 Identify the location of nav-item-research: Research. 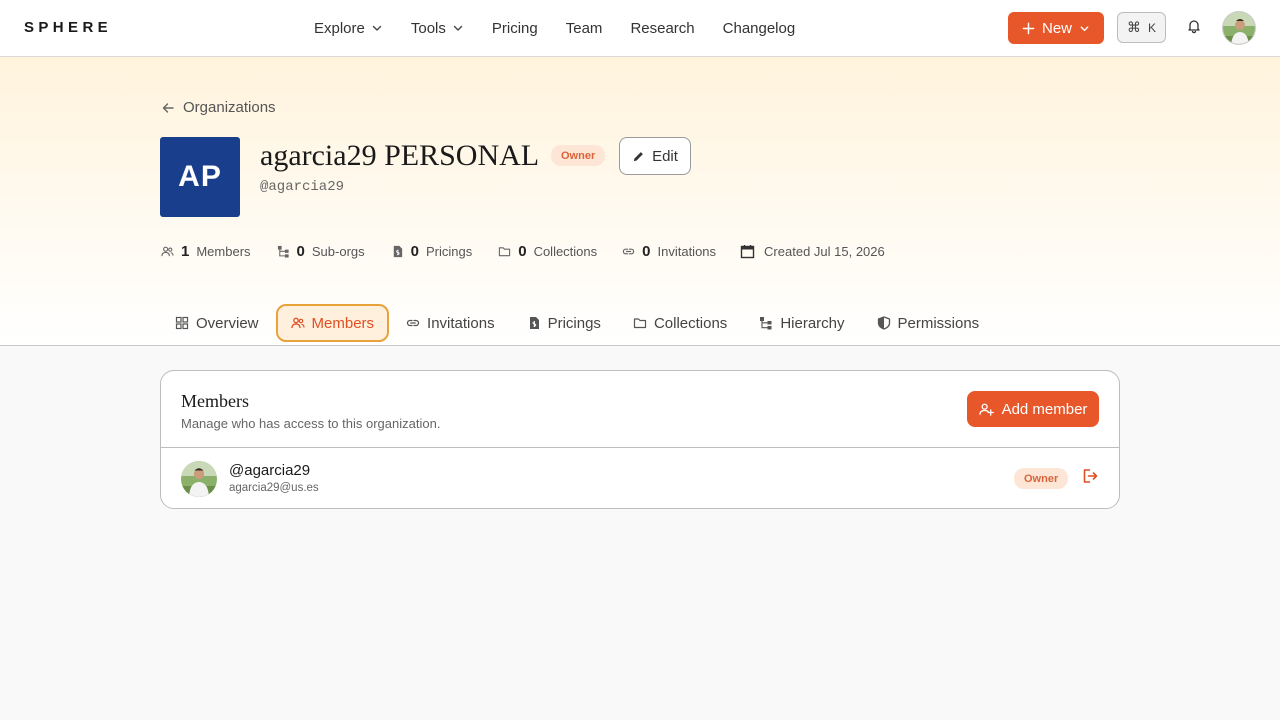
(662, 28).